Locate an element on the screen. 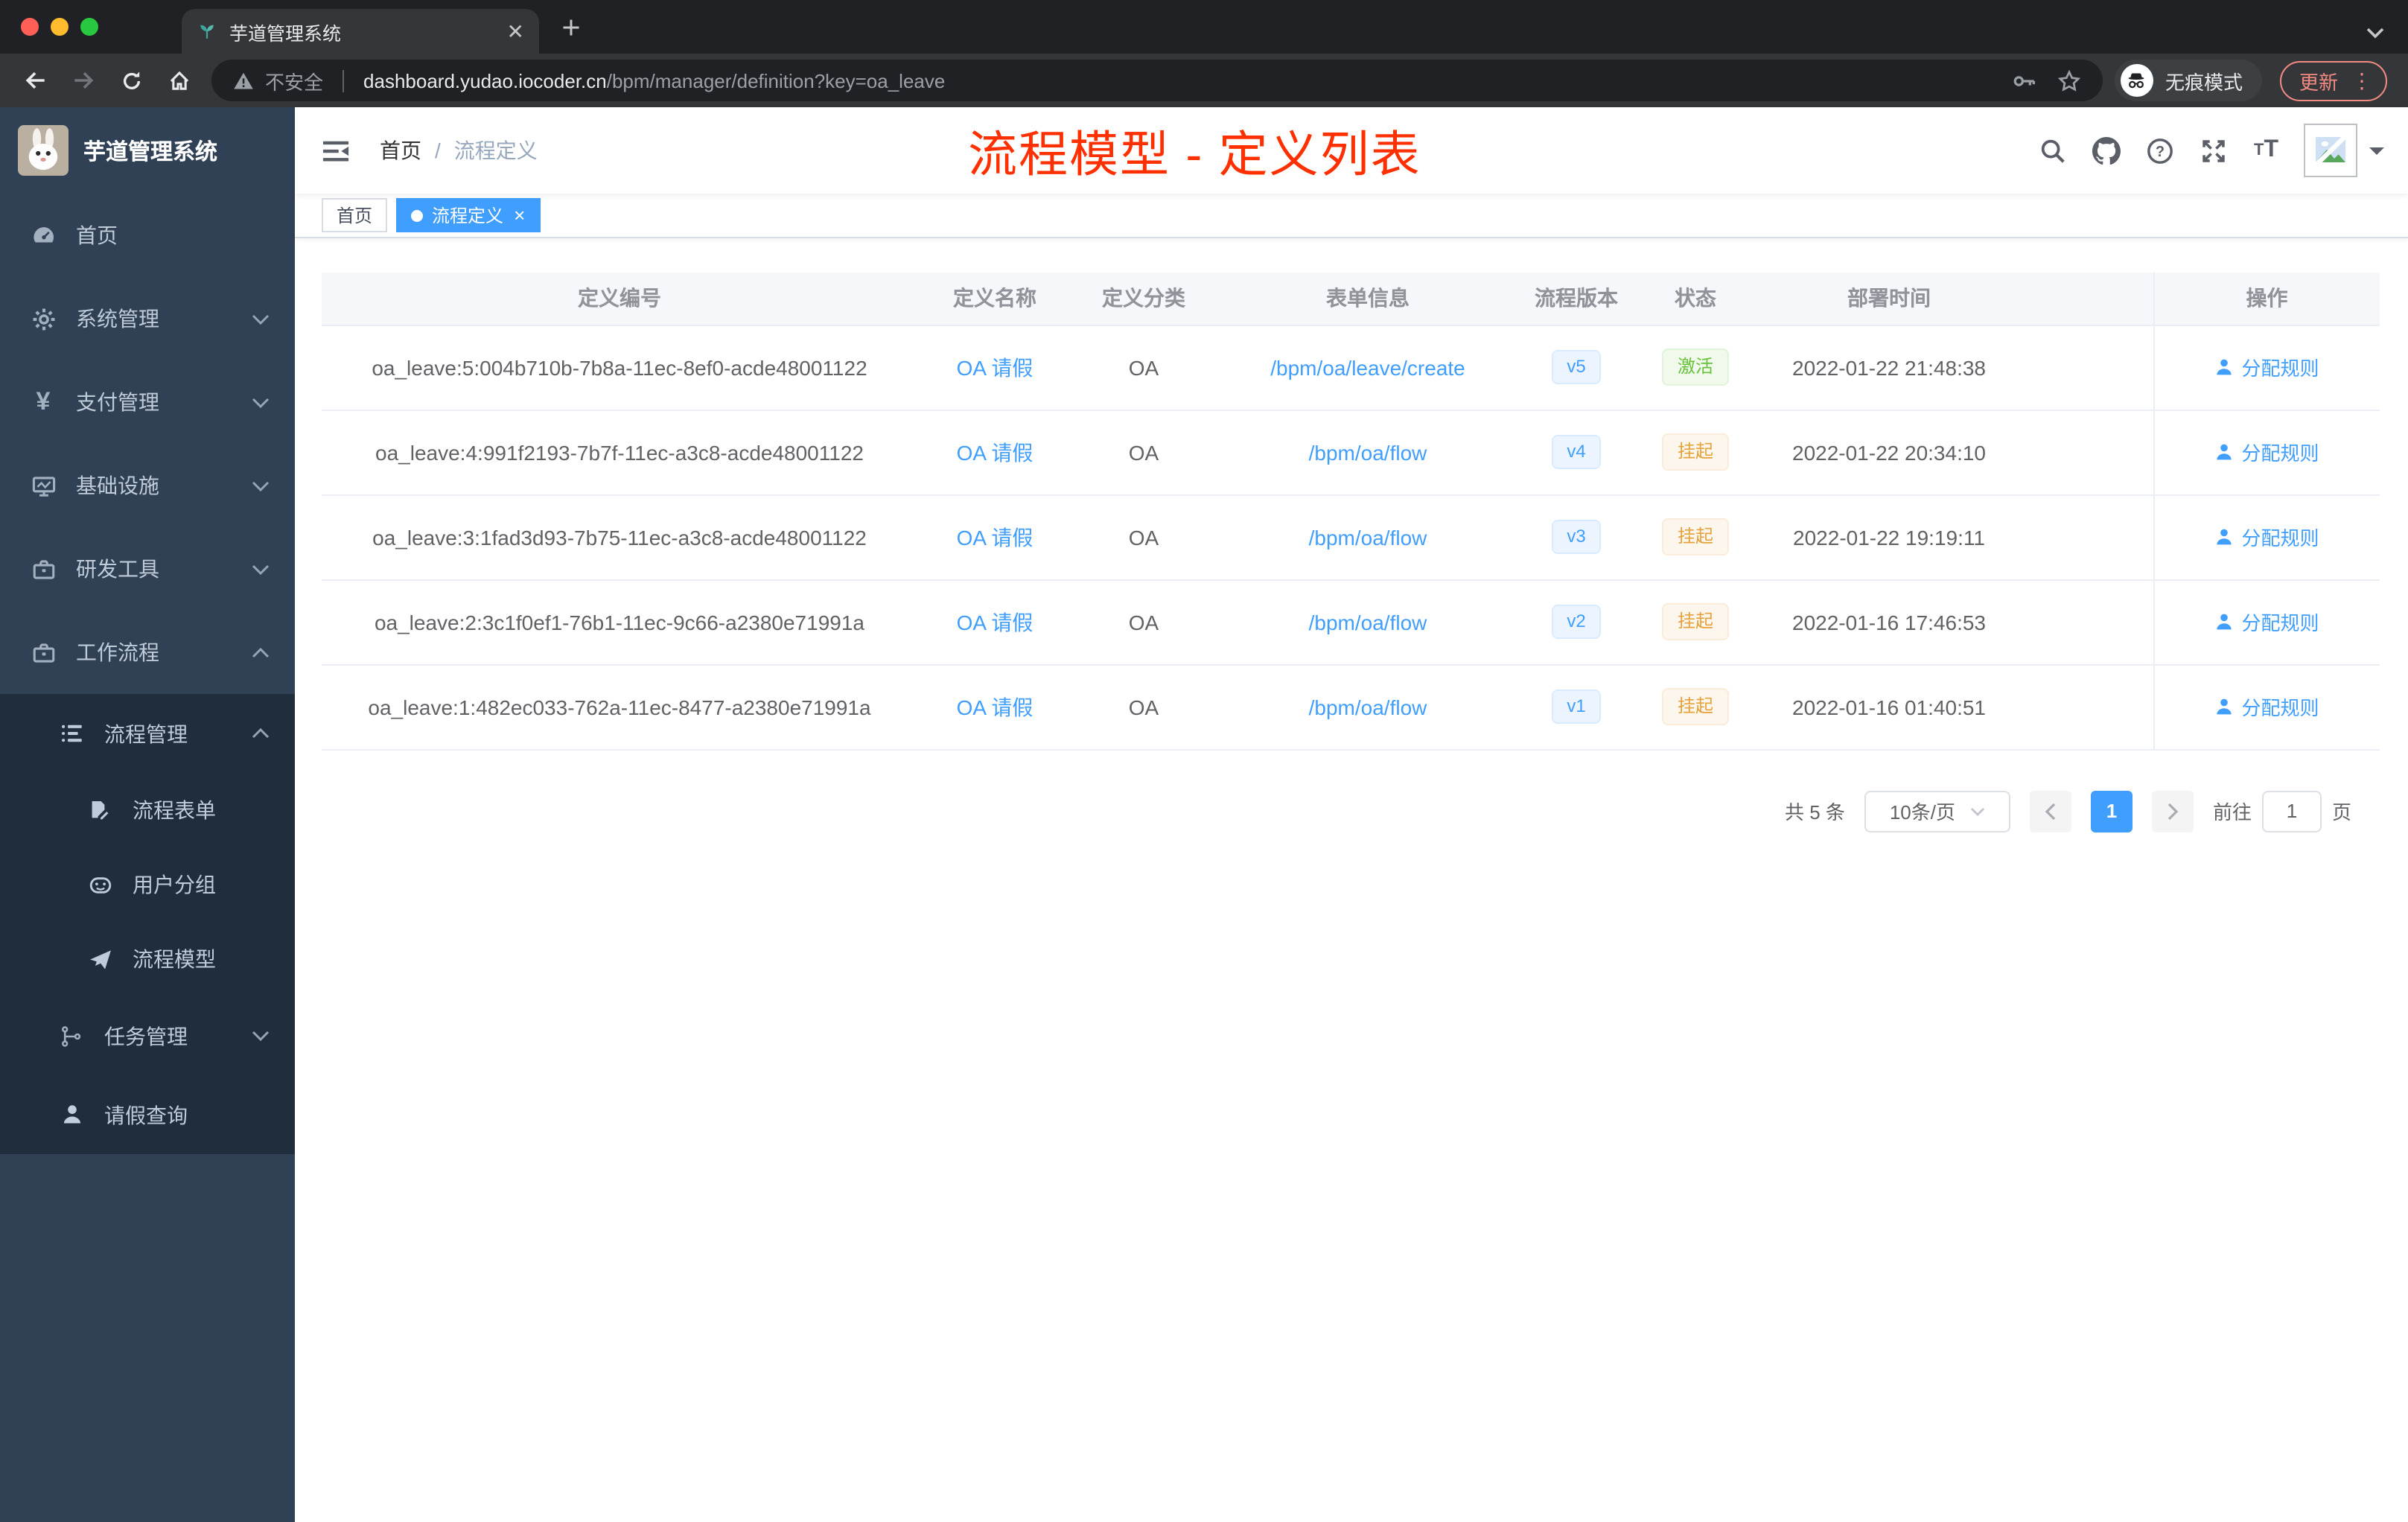  page-size-select: 10条/页 is located at coordinates (1937, 811).